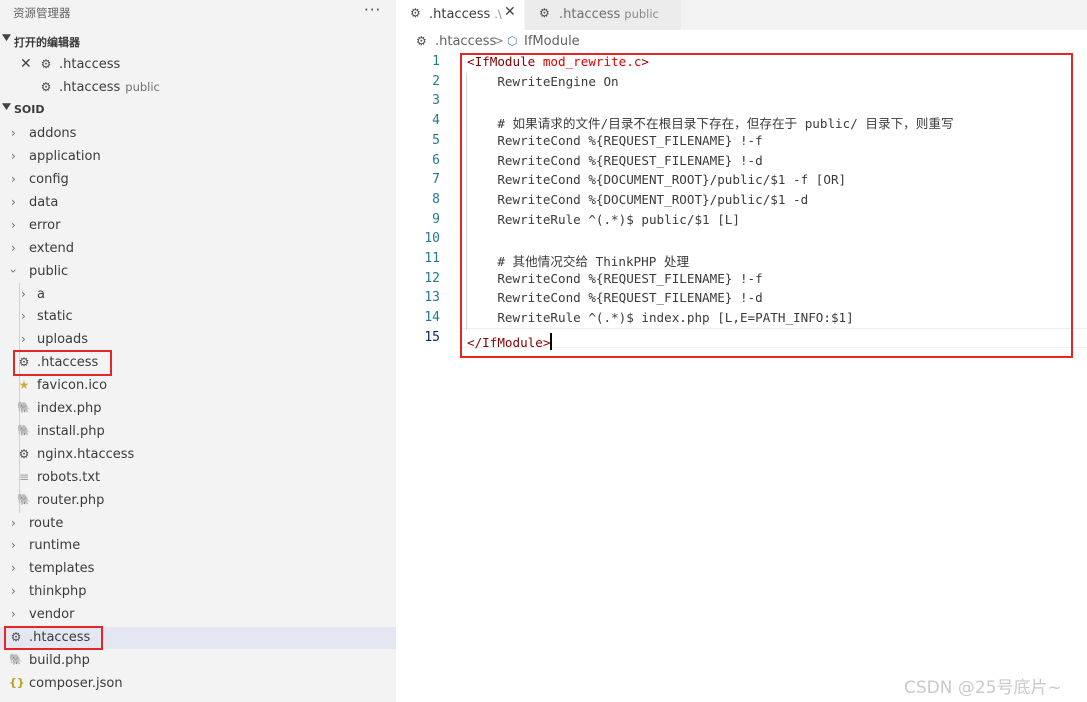 This screenshot has width=1087, height=702. What do you see at coordinates (198, 569) in the screenshot?
I see `tree-folder-templates: › templates` at bounding box center [198, 569].